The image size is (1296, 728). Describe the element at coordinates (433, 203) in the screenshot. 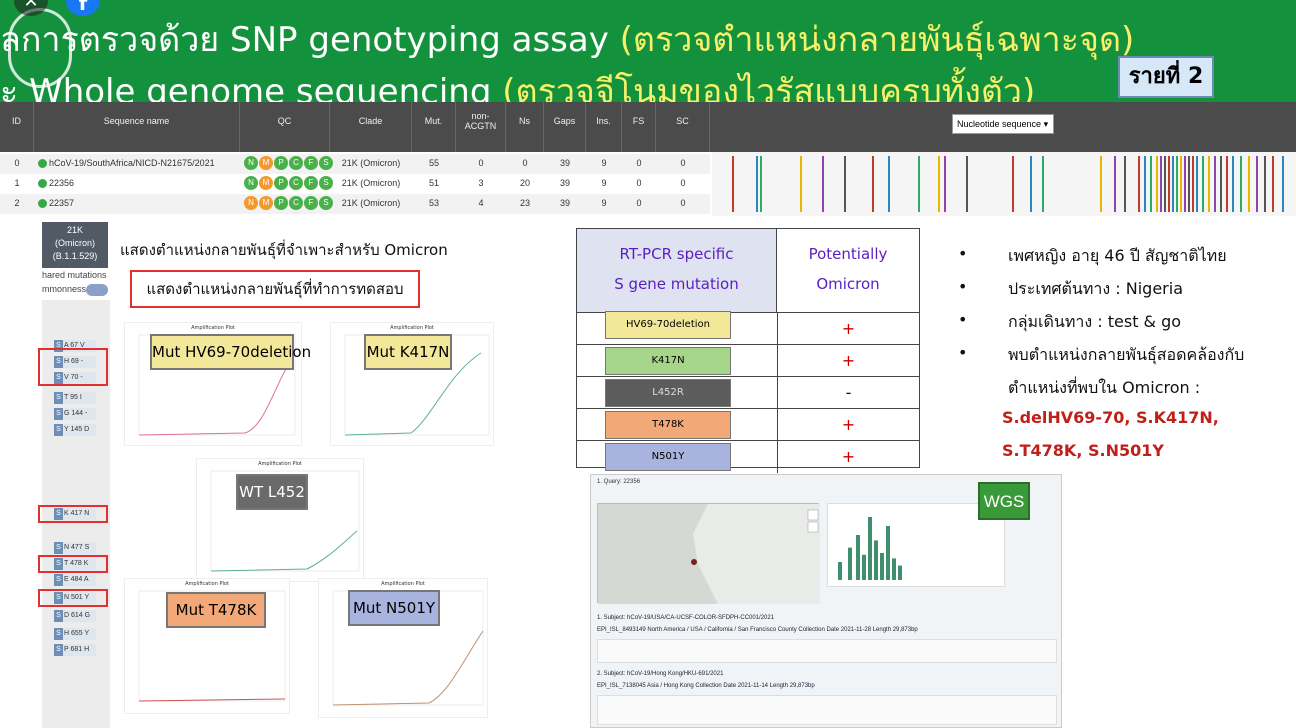

I see `row-mut: 53` at that location.